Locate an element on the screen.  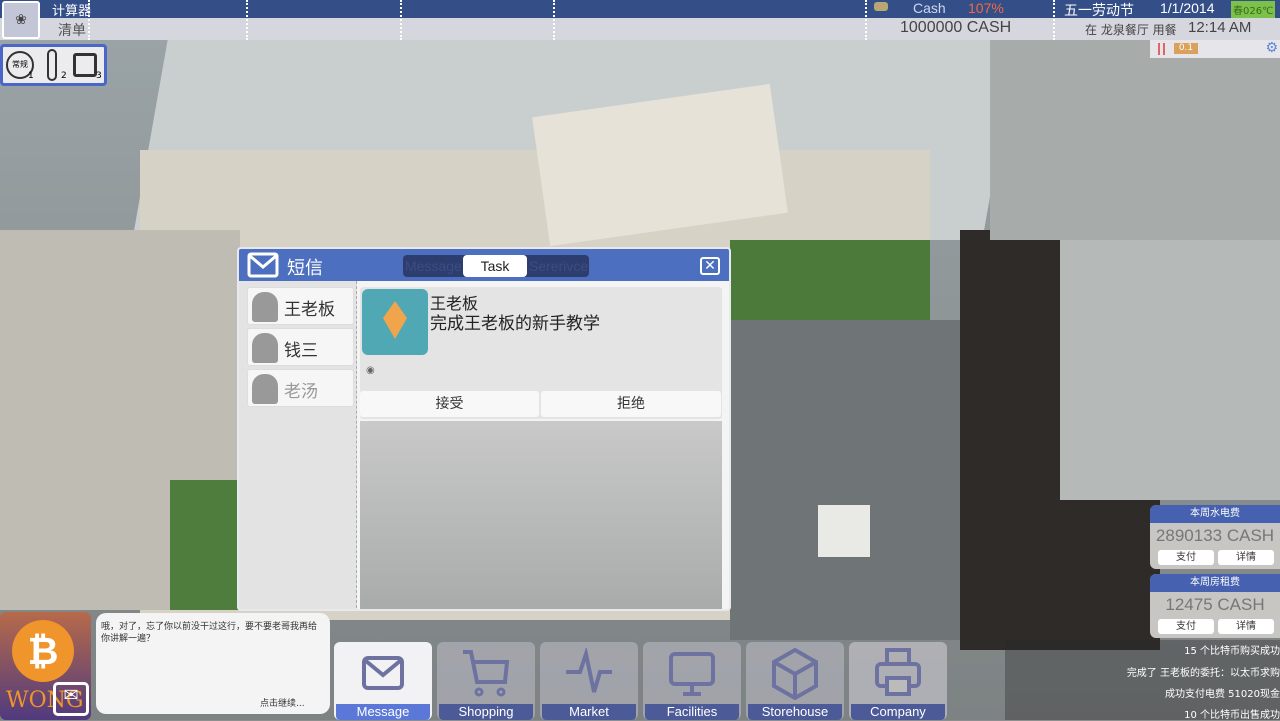
close-icon: ✕ is located at coordinates (710, 266).